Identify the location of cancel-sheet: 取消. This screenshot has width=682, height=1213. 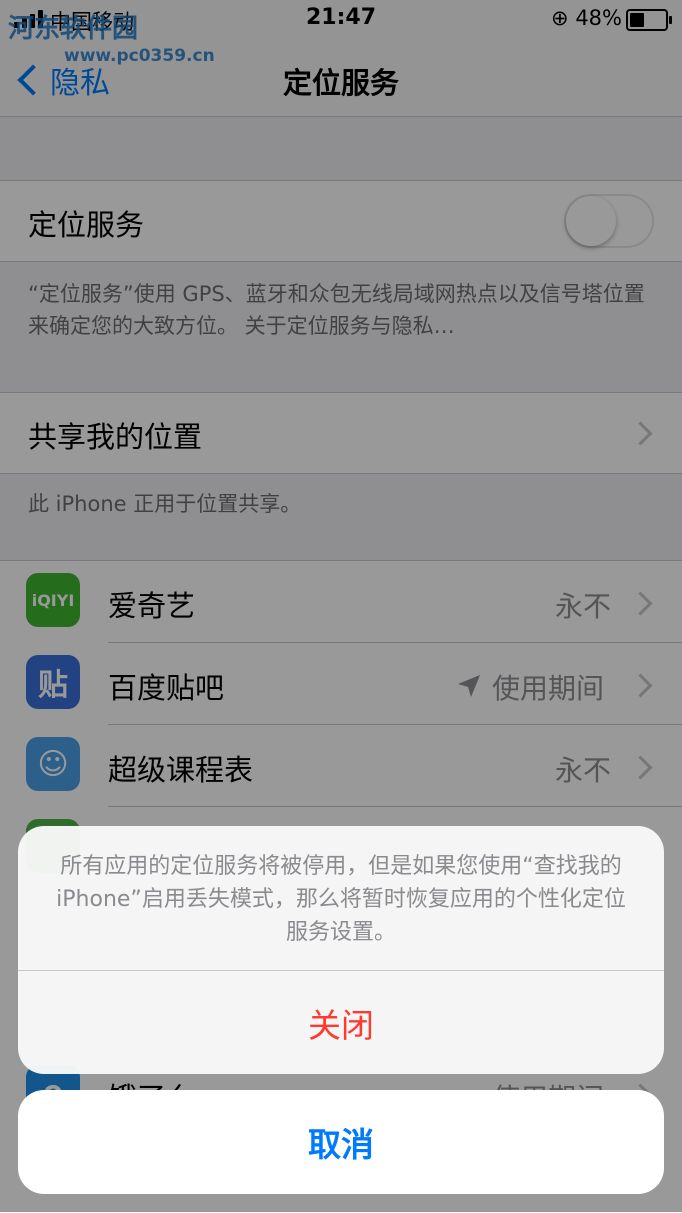
(341, 1142).